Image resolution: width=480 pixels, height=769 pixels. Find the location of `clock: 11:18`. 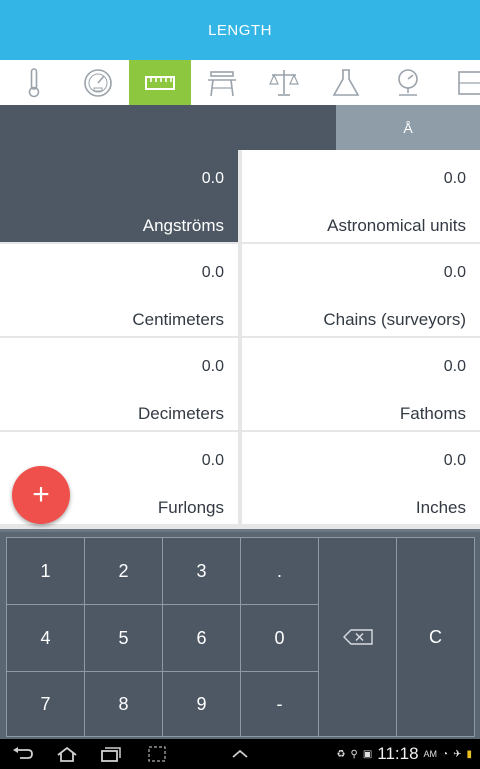

clock: 11:18 is located at coordinates (398, 753).